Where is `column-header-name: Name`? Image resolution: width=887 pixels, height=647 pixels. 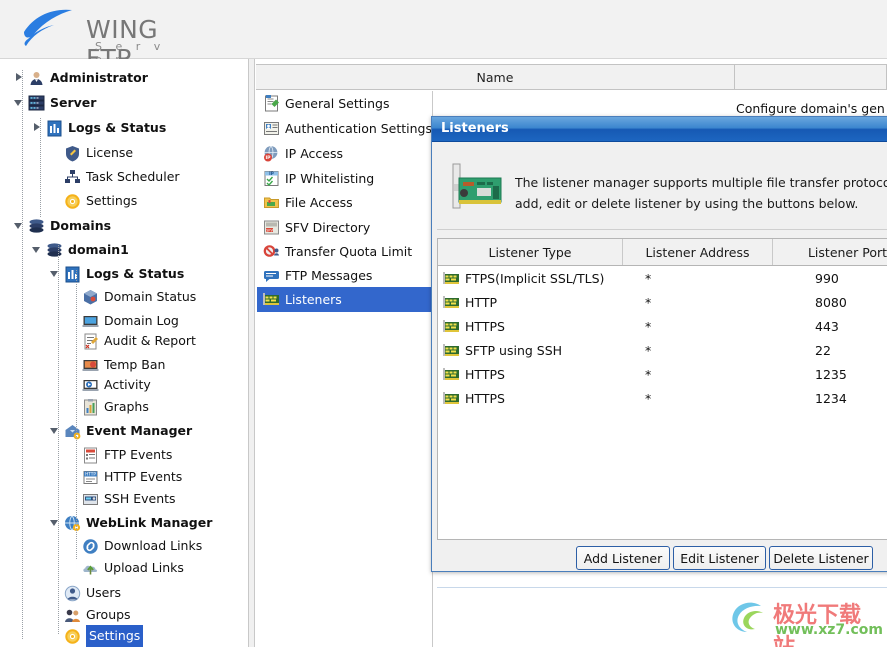
column-header-name: Name is located at coordinates (495, 77).